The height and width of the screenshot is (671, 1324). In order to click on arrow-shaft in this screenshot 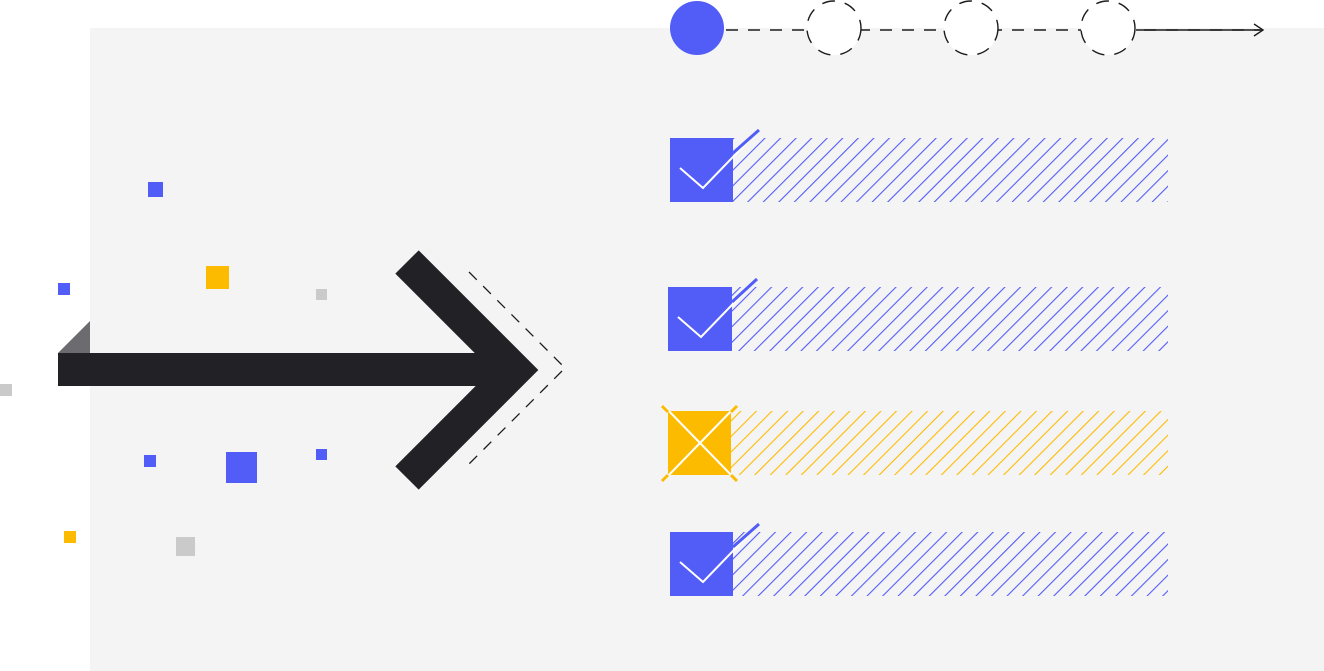, I will do `click(287, 369)`.